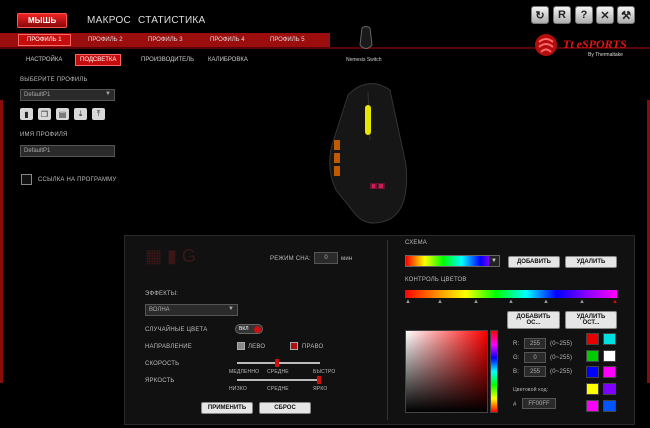 This screenshot has width=650, height=428. Describe the element at coordinates (44, 114) in the screenshot. I see `copy-profile-icon: ❐` at that location.